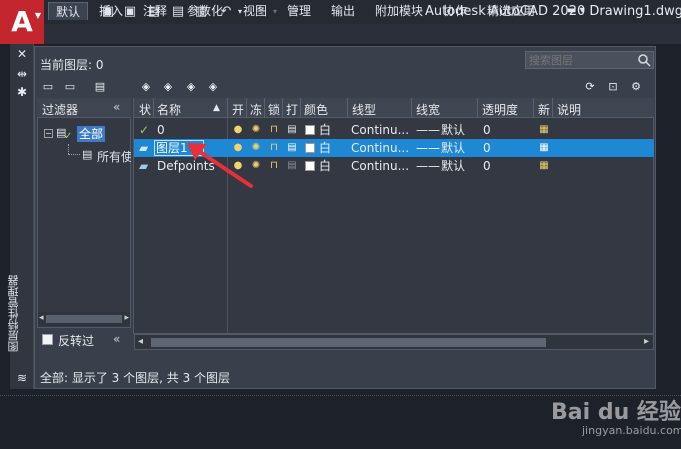  Describe the element at coordinates (256, 109) in the screenshot. I see `column-freeze: 冻` at that location.